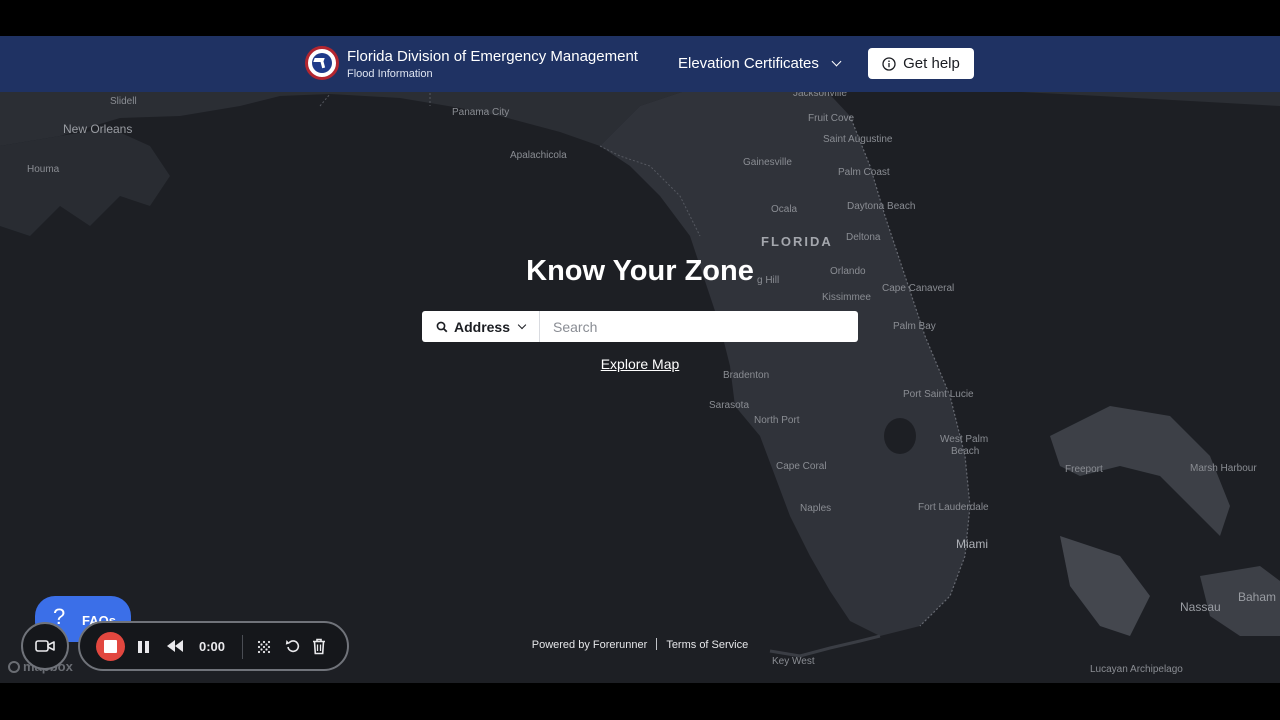  Describe the element at coordinates (707, 645) in the screenshot. I see `terms-of-service-link: Terms of Service` at that location.